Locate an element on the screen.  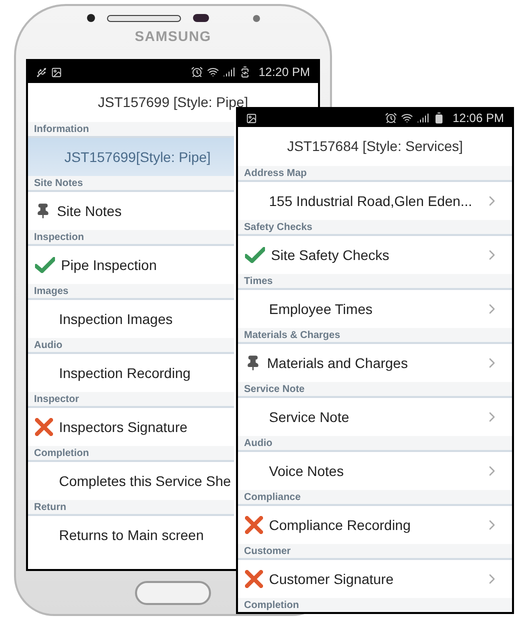
section-header-text: Times is located at coordinates (258, 281).